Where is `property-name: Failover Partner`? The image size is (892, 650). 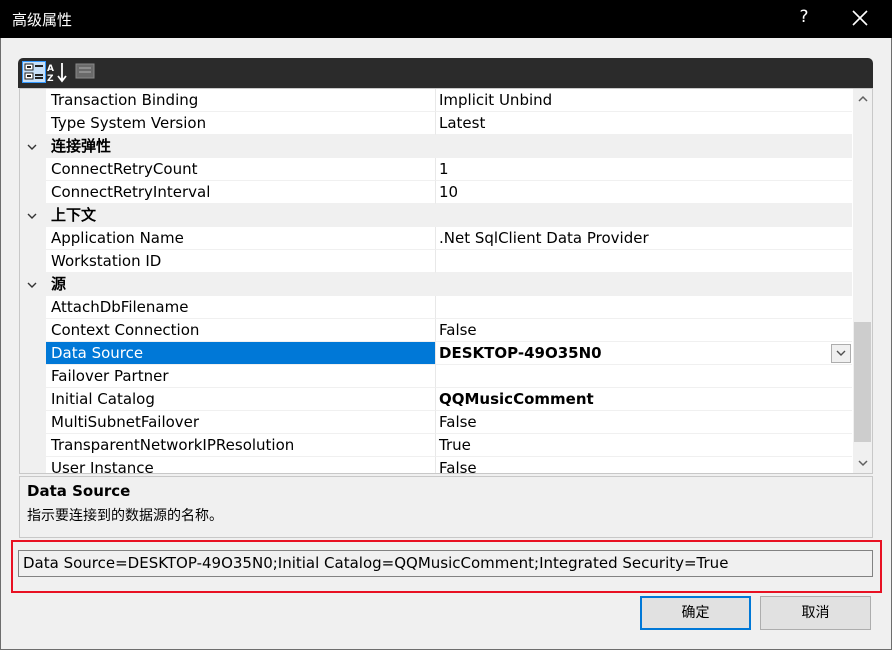 property-name: Failover Partner is located at coordinates (241, 376).